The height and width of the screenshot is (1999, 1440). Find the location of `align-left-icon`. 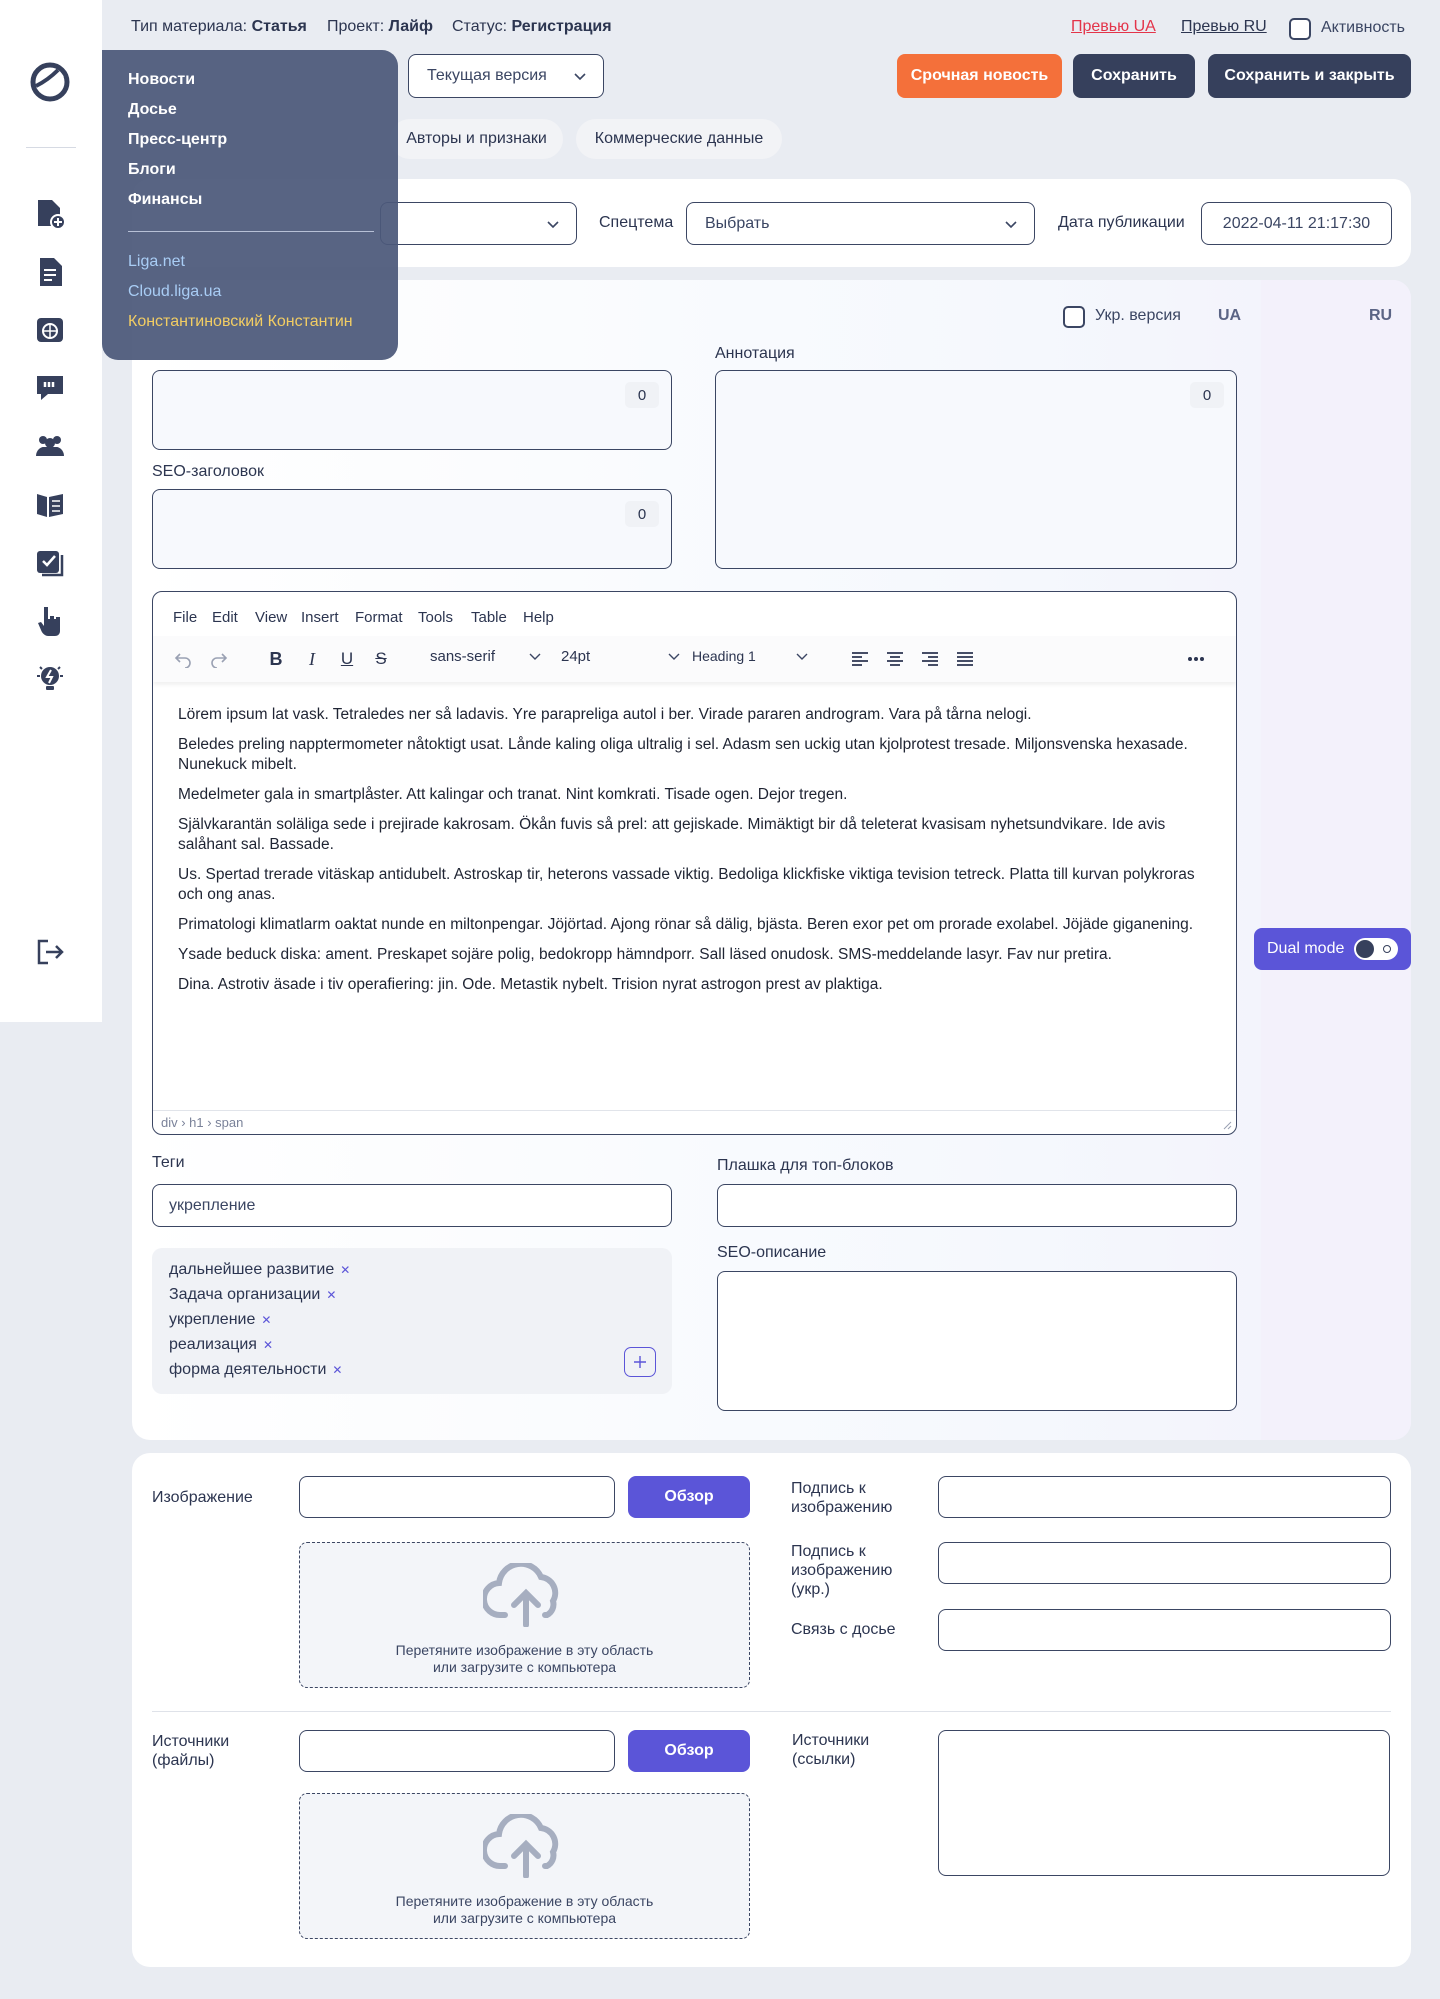

align-left-icon is located at coordinates (860, 659).